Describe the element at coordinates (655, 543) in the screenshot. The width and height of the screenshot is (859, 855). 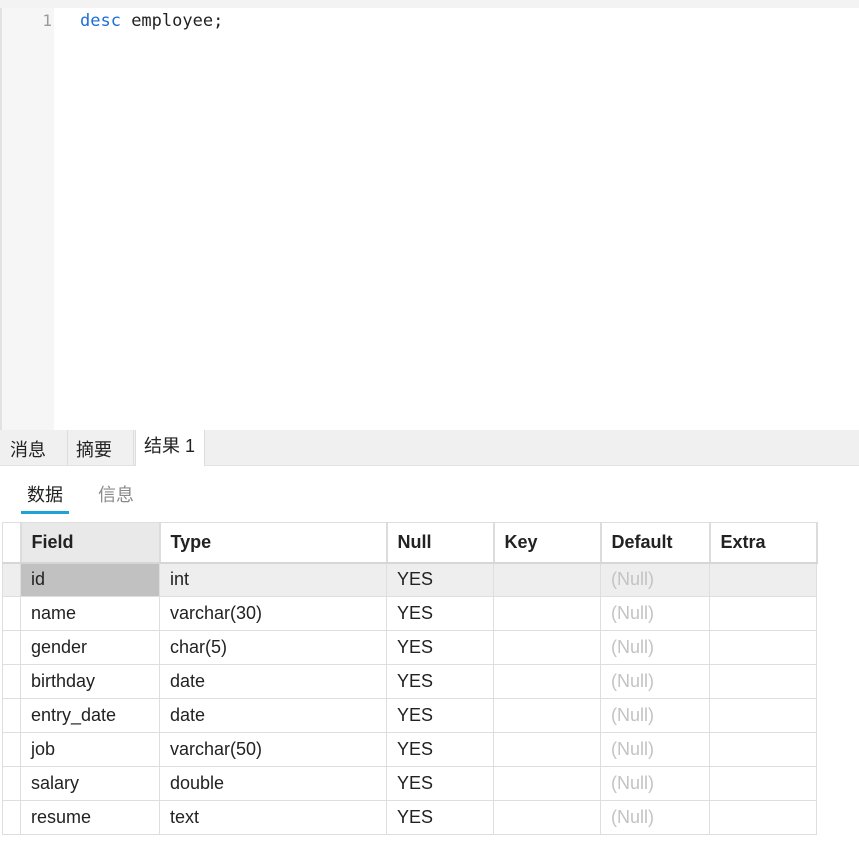
I see `column-header-default: Default` at that location.